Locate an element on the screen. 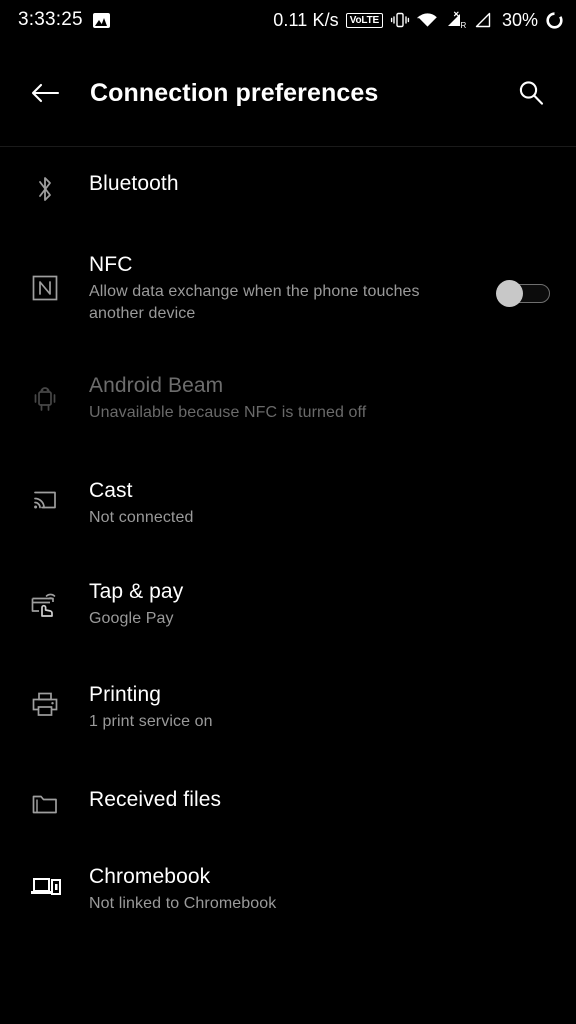 The width and height of the screenshot is (576, 1024). list-item-title: Cast is located at coordinates (111, 490).